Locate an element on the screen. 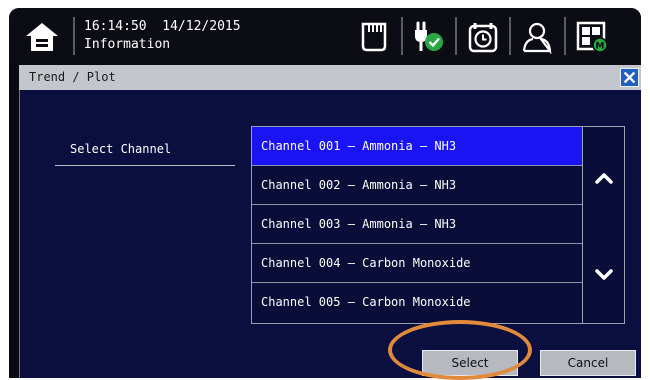 This screenshot has width=650, height=380. cancel-button: Cancel is located at coordinates (588, 363).